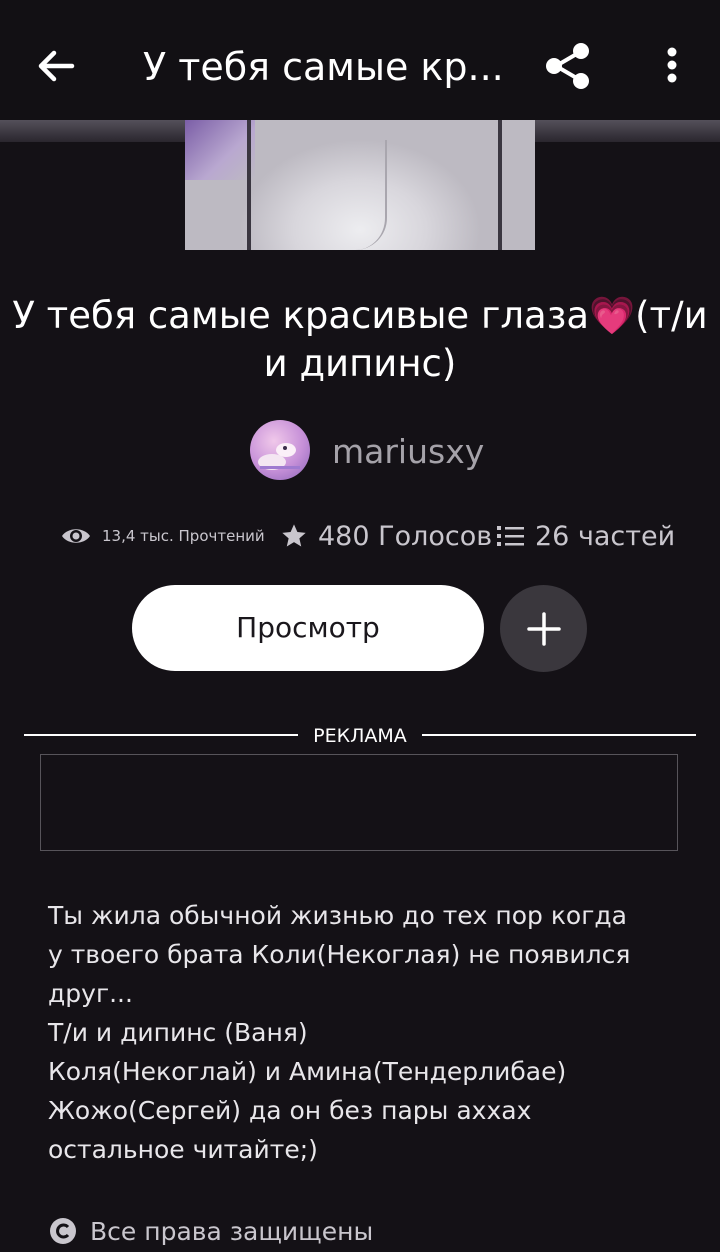 The image size is (720, 1252). What do you see at coordinates (307, 1071) in the screenshot?
I see `description-line: Коля(Некоглай) и Амина(Тендерлибае)` at bounding box center [307, 1071].